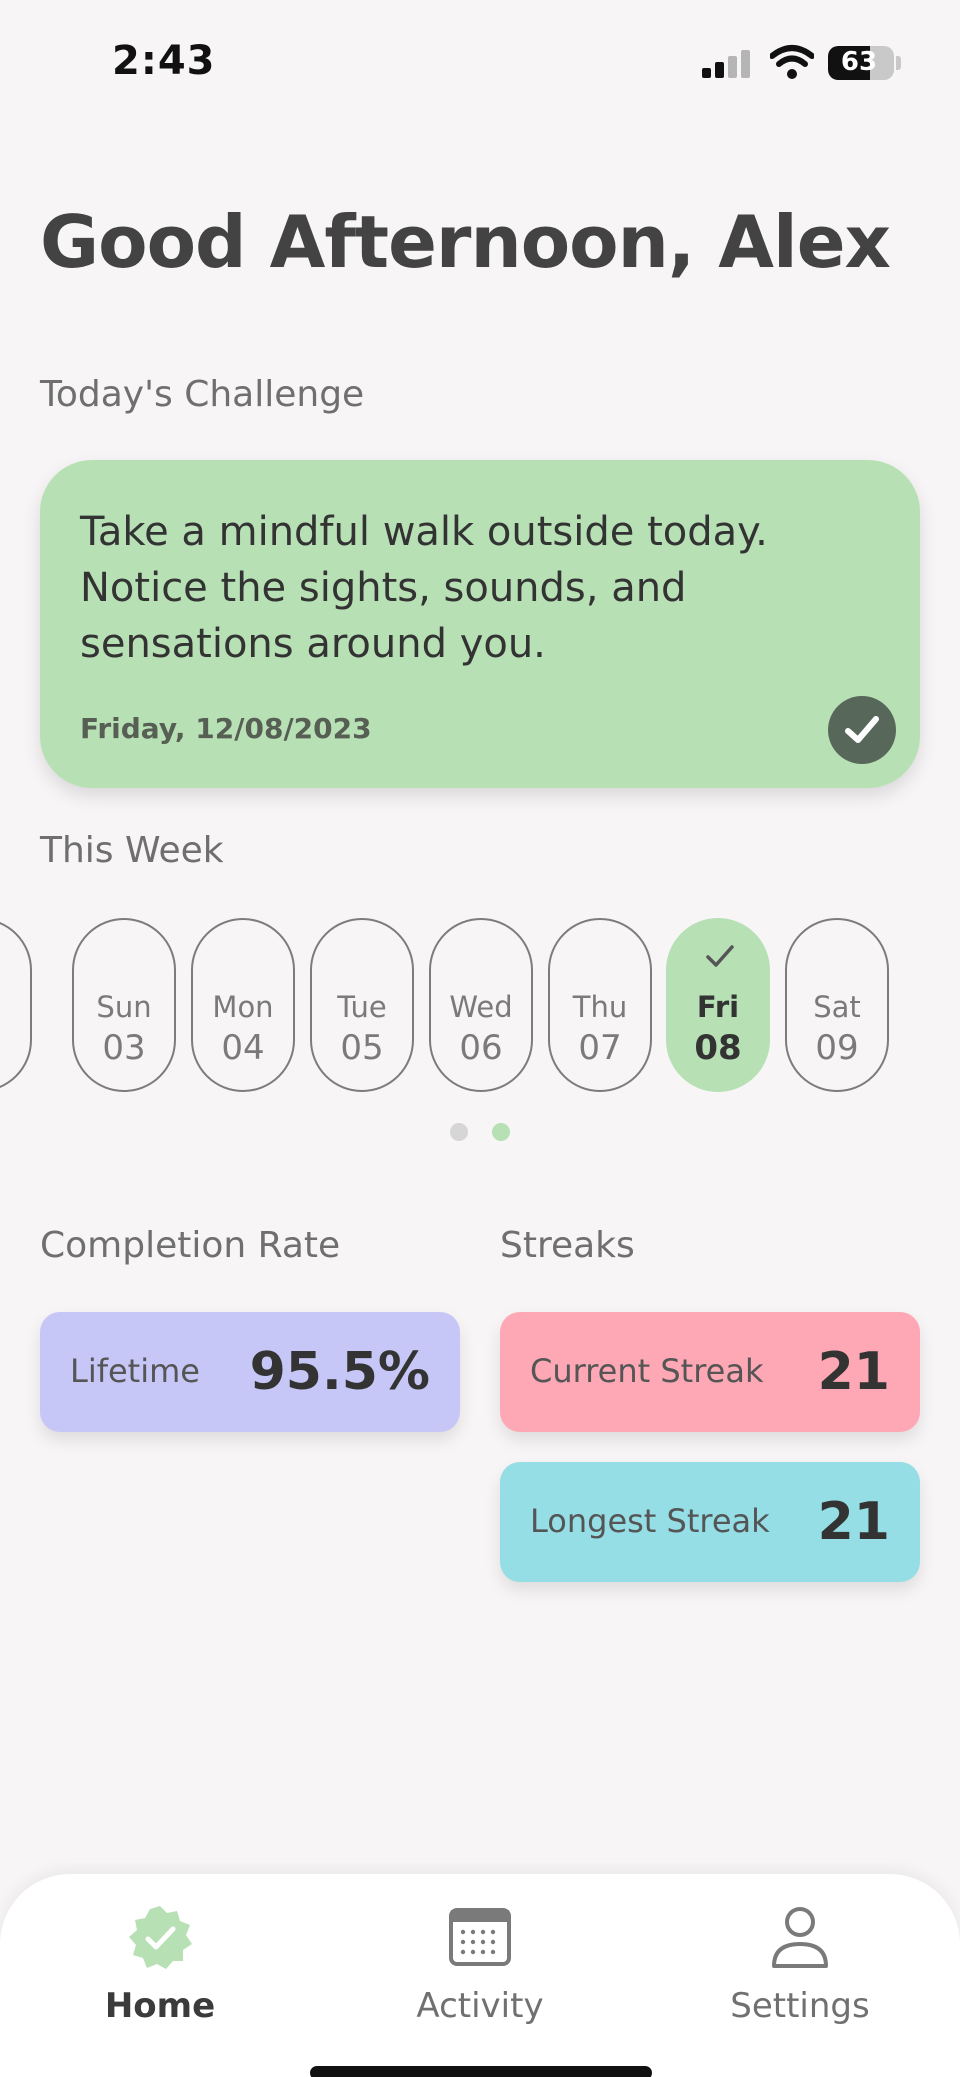 The height and width of the screenshot is (2077, 960). I want to click on tab-activity: Activity, so click(480, 1974).